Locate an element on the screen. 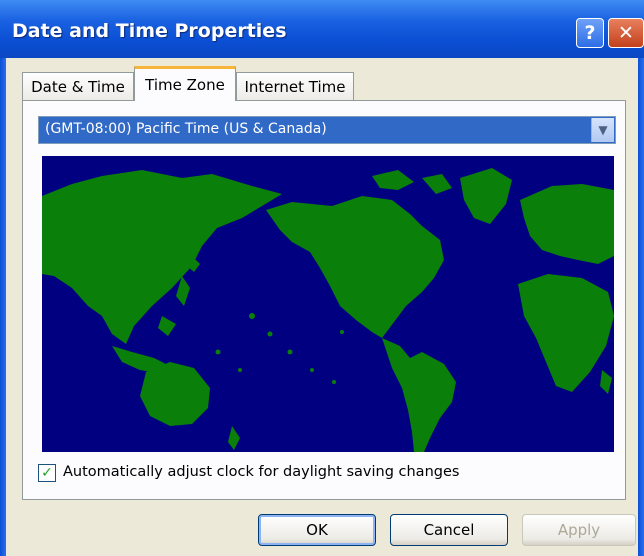 The image size is (644, 556). tab-date-time: Date & Time is located at coordinates (78, 86).